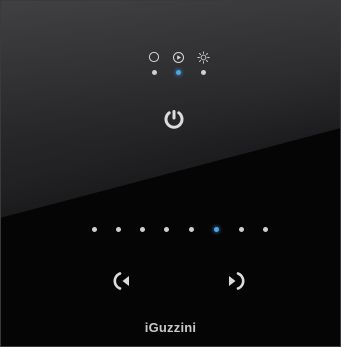 This screenshot has width=341, height=347. What do you see at coordinates (154, 57) in the screenshot?
I see `ring-icon` at bounding box center [154, 57].